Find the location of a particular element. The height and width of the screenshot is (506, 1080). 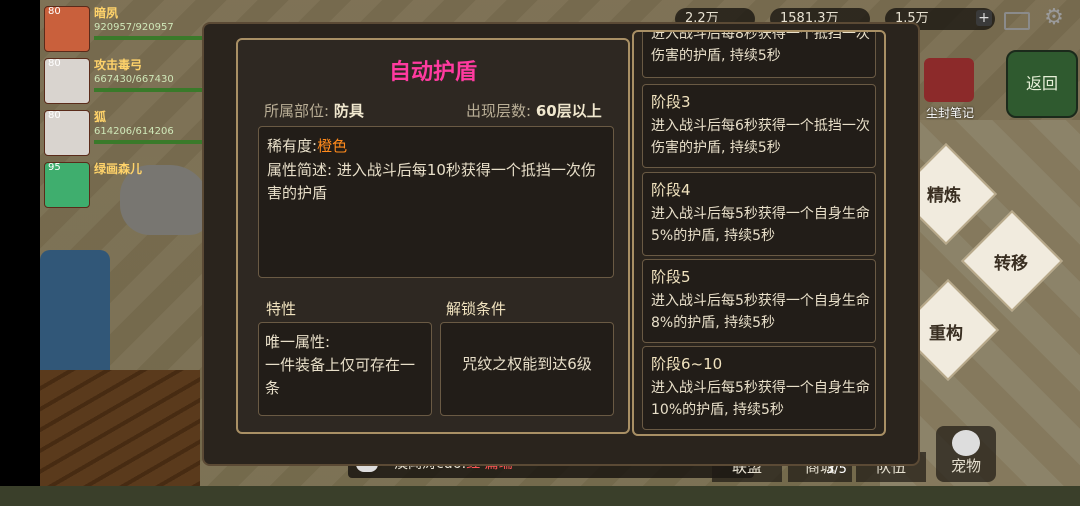

floor-label: 出现层数: is located at coordinates (499, 111).